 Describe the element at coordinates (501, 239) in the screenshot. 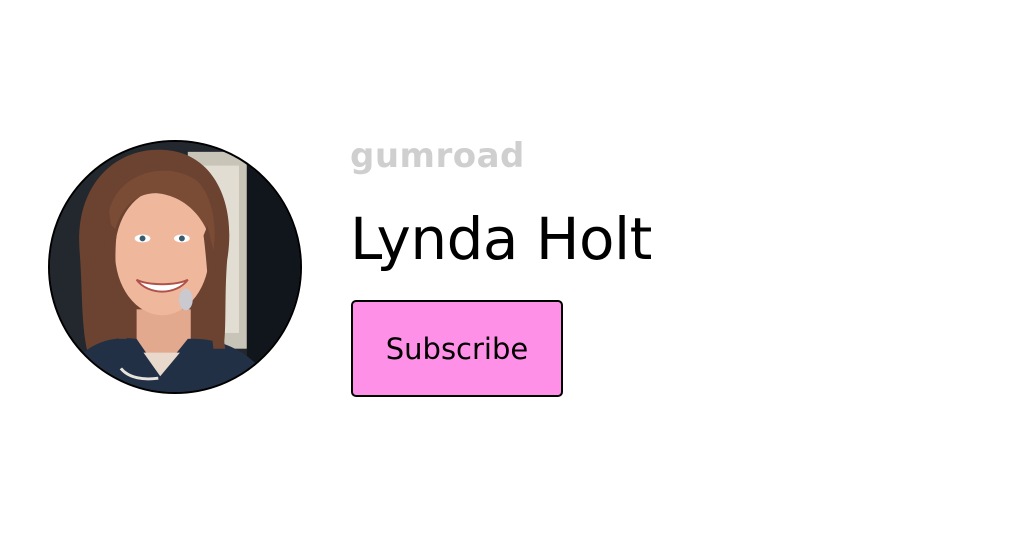

I see `creator-name: Lynda Holt` at that location.